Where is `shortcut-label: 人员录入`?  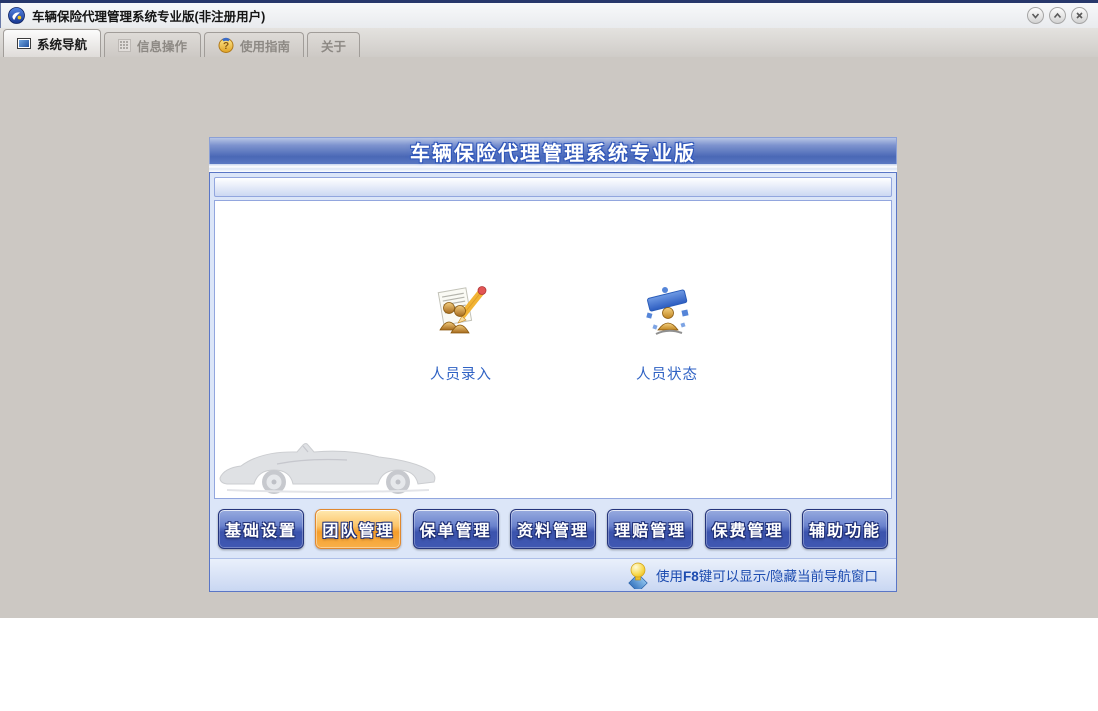 shortcut-label: 人员录入 is located at coordinates (461, 375).